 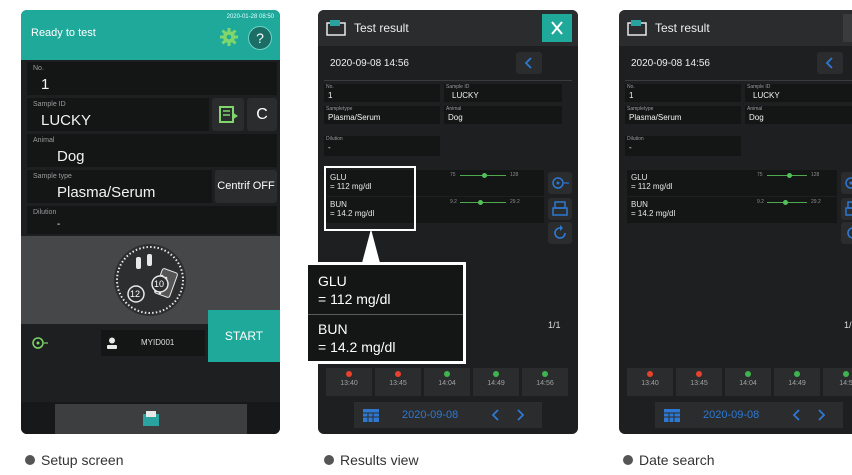 What do you see at coordinates (357, 347) in the screenshot?
I see `zoom-bun-value: = 14.2 mg/dl` at bounding box center [357, 347].